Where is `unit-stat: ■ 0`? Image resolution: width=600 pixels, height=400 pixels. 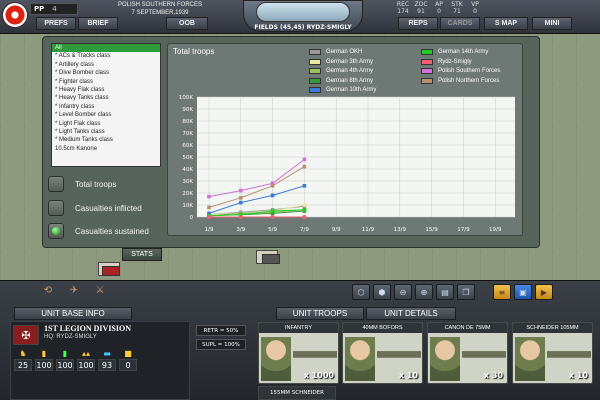 unit-stat: ■ 0 is located at coordinates (128, 360).